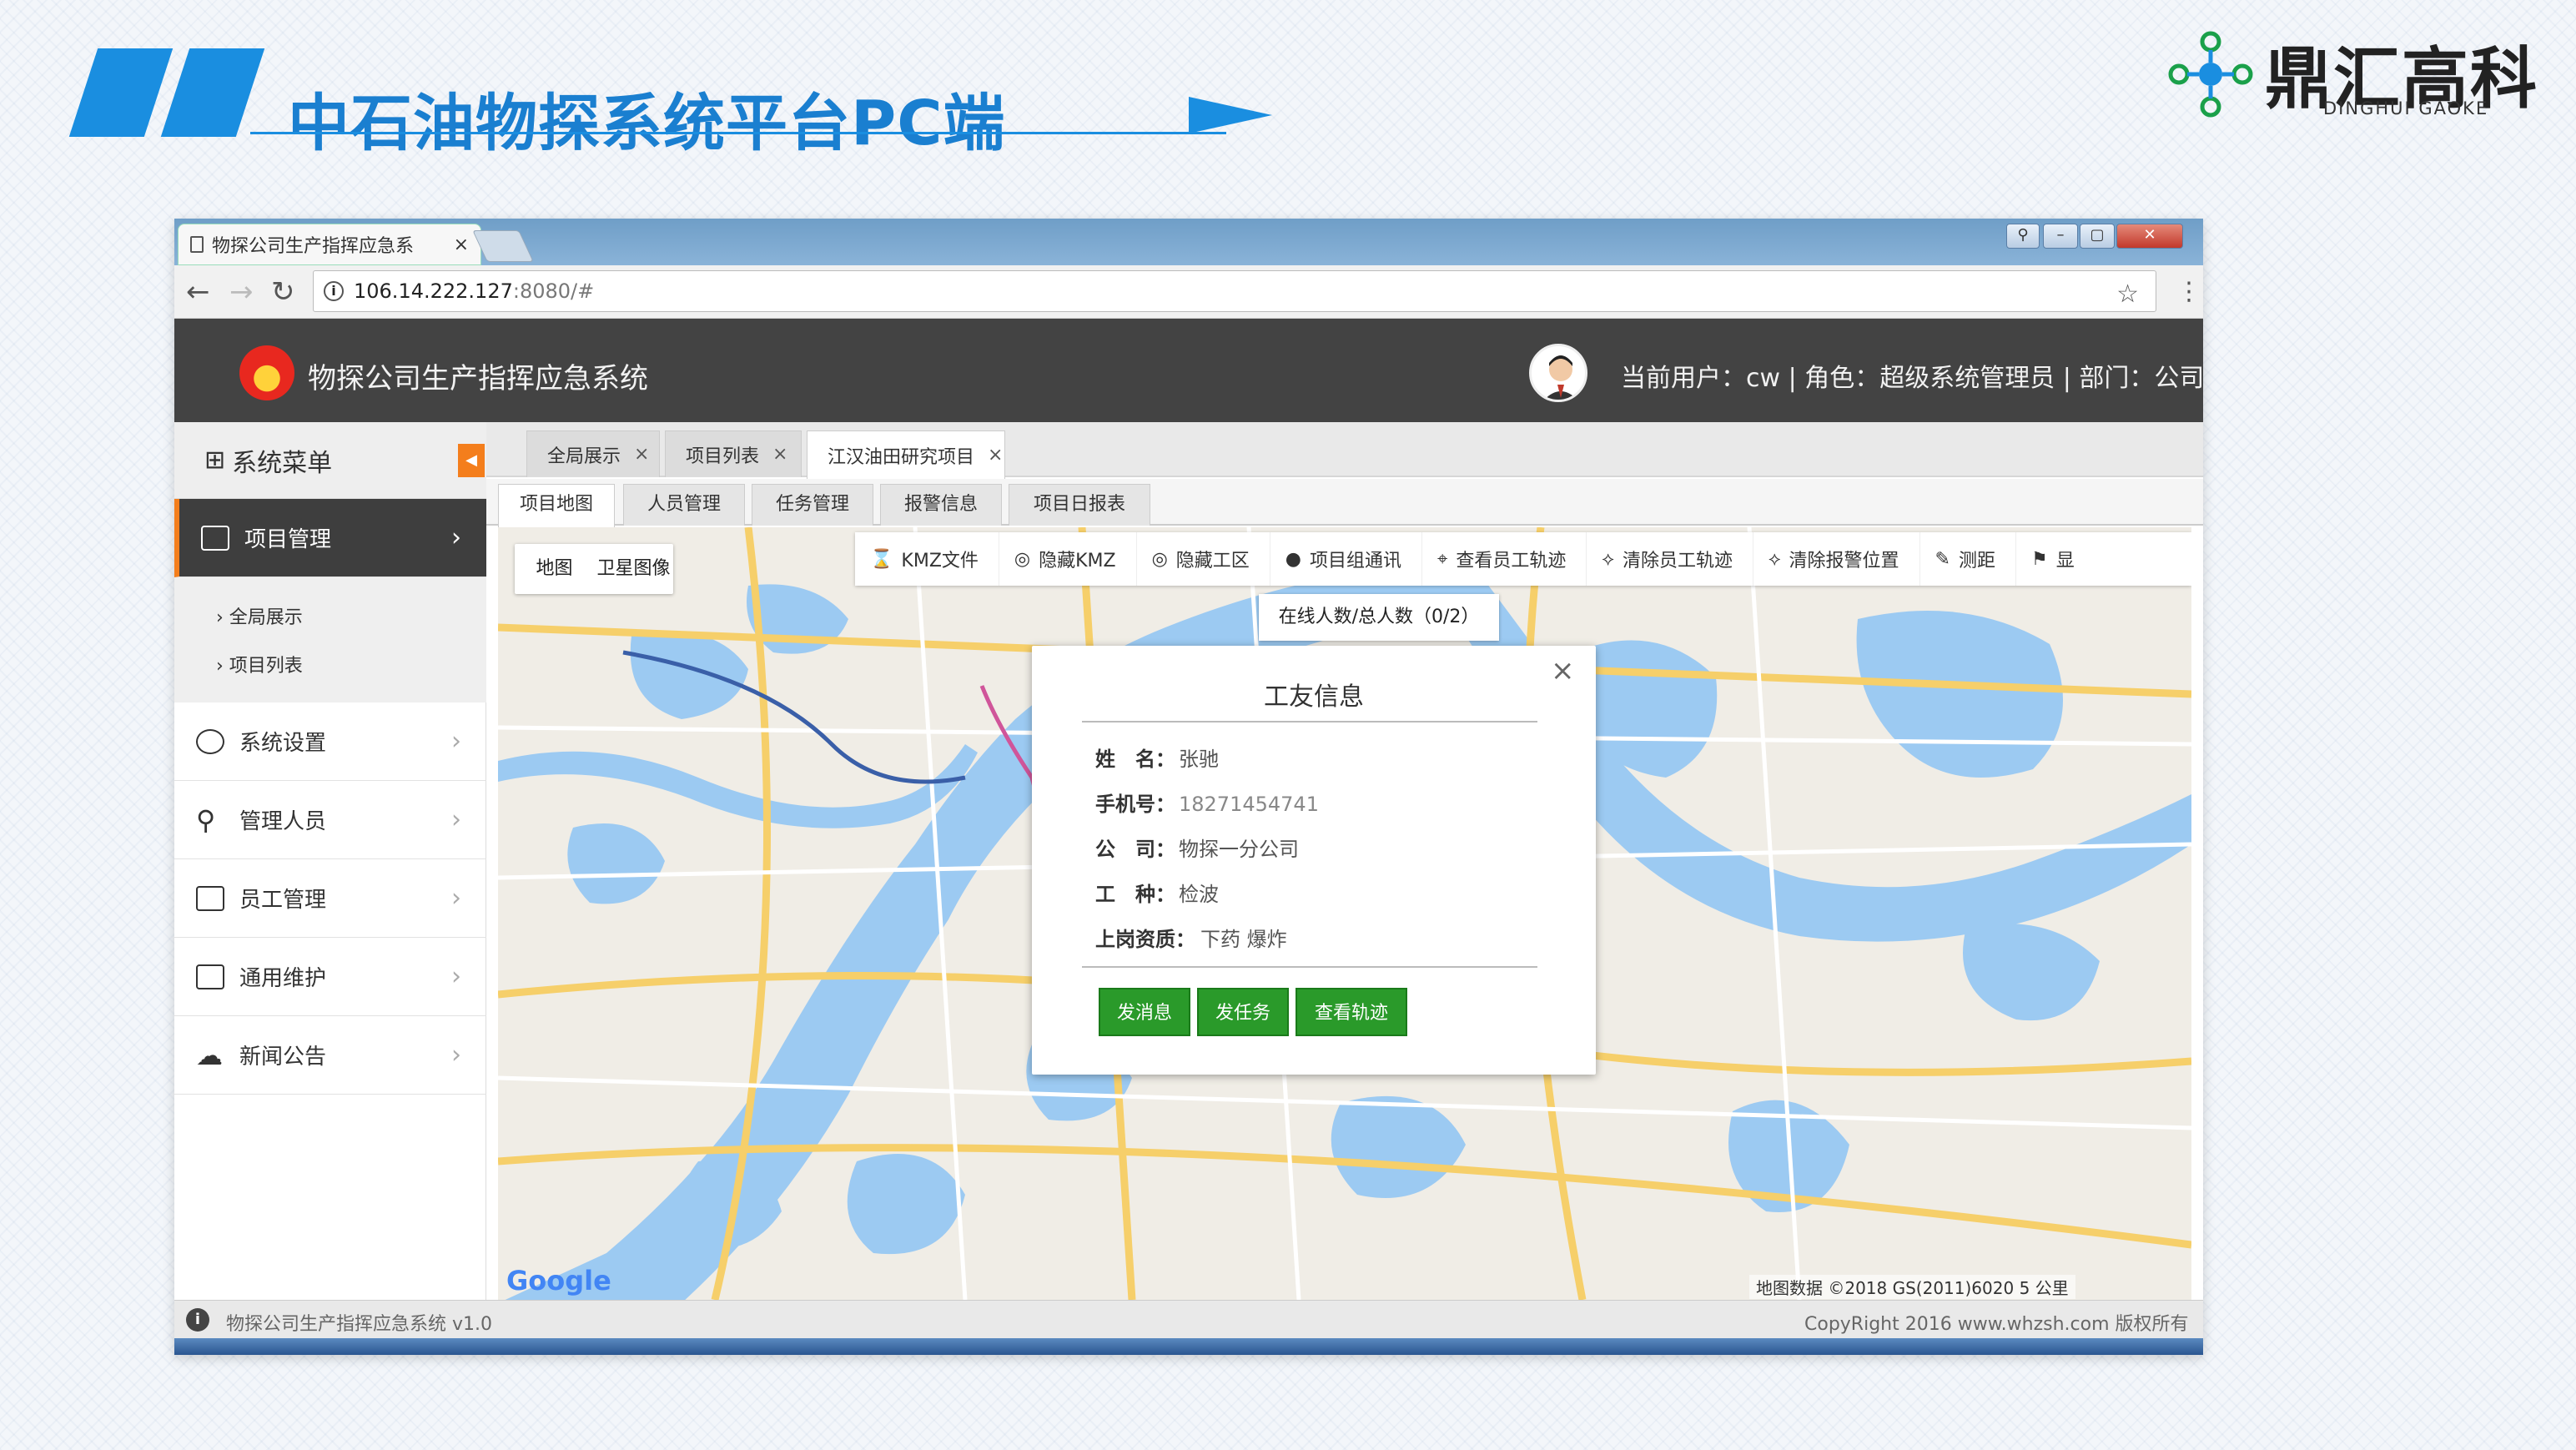 This screenshot has height=1450, width=2576. I want to click on user-icon: ⚲, so click(2023, 236).